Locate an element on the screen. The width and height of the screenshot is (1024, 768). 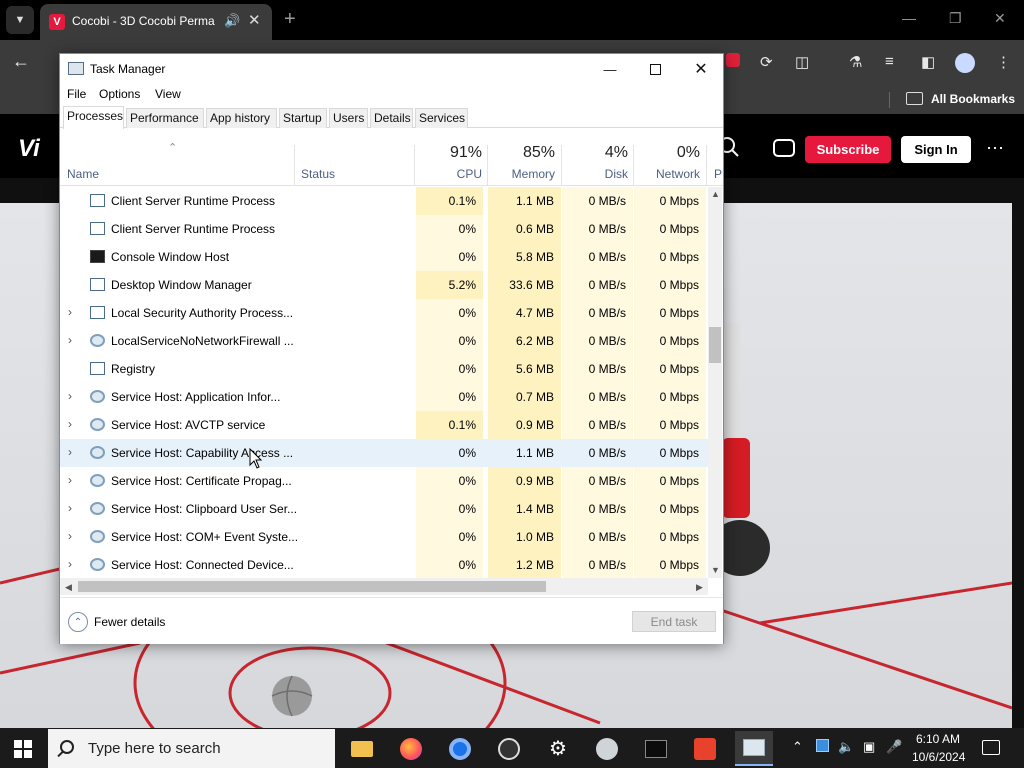
extension-arrows-icon: ⟳ is located at coordinates (766, 62).